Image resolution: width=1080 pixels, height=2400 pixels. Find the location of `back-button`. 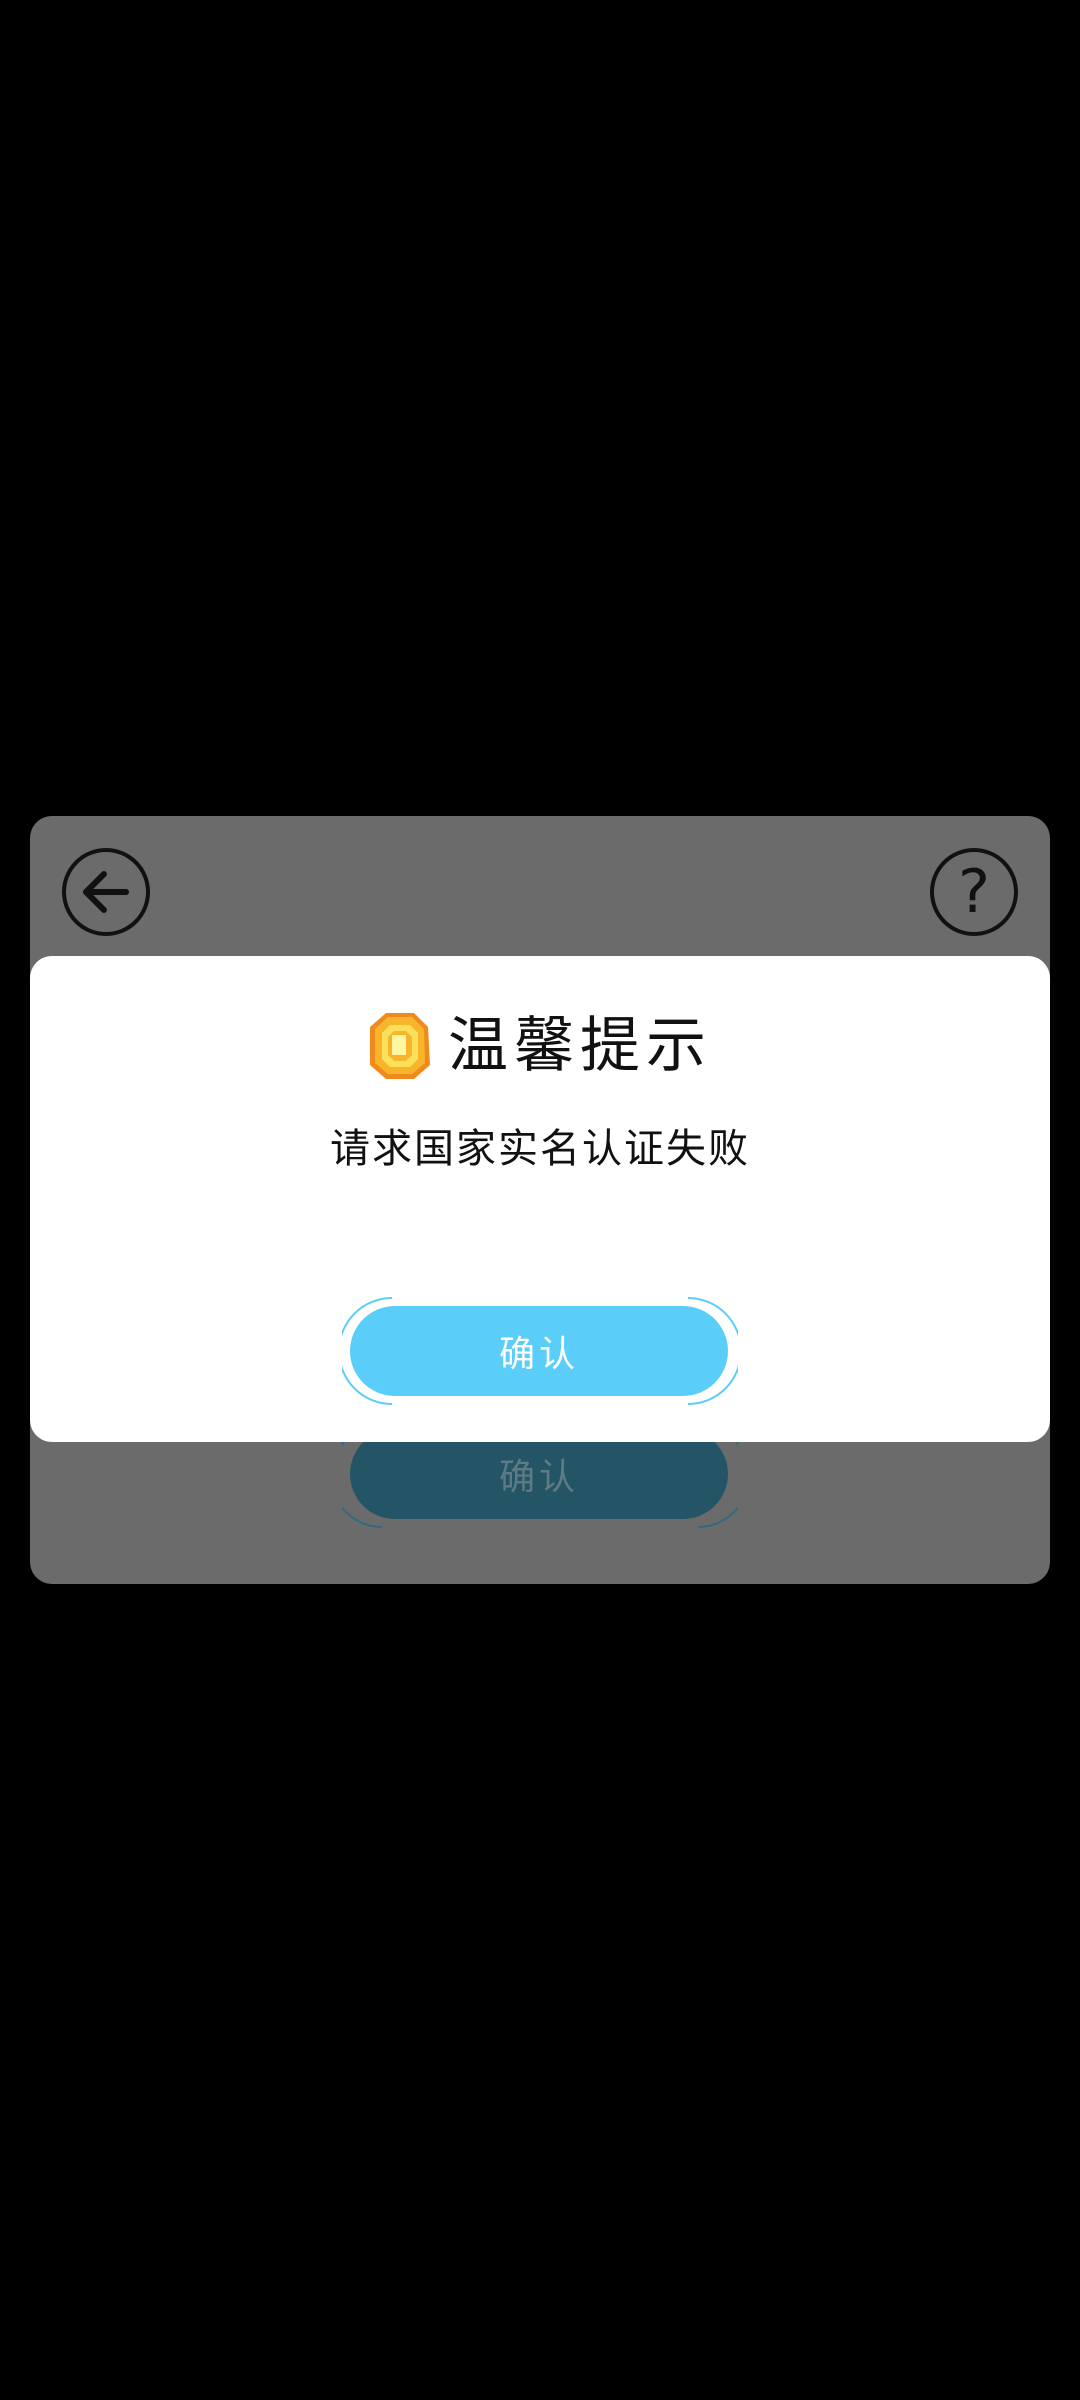

back-button is located at coordinates (106, 892).